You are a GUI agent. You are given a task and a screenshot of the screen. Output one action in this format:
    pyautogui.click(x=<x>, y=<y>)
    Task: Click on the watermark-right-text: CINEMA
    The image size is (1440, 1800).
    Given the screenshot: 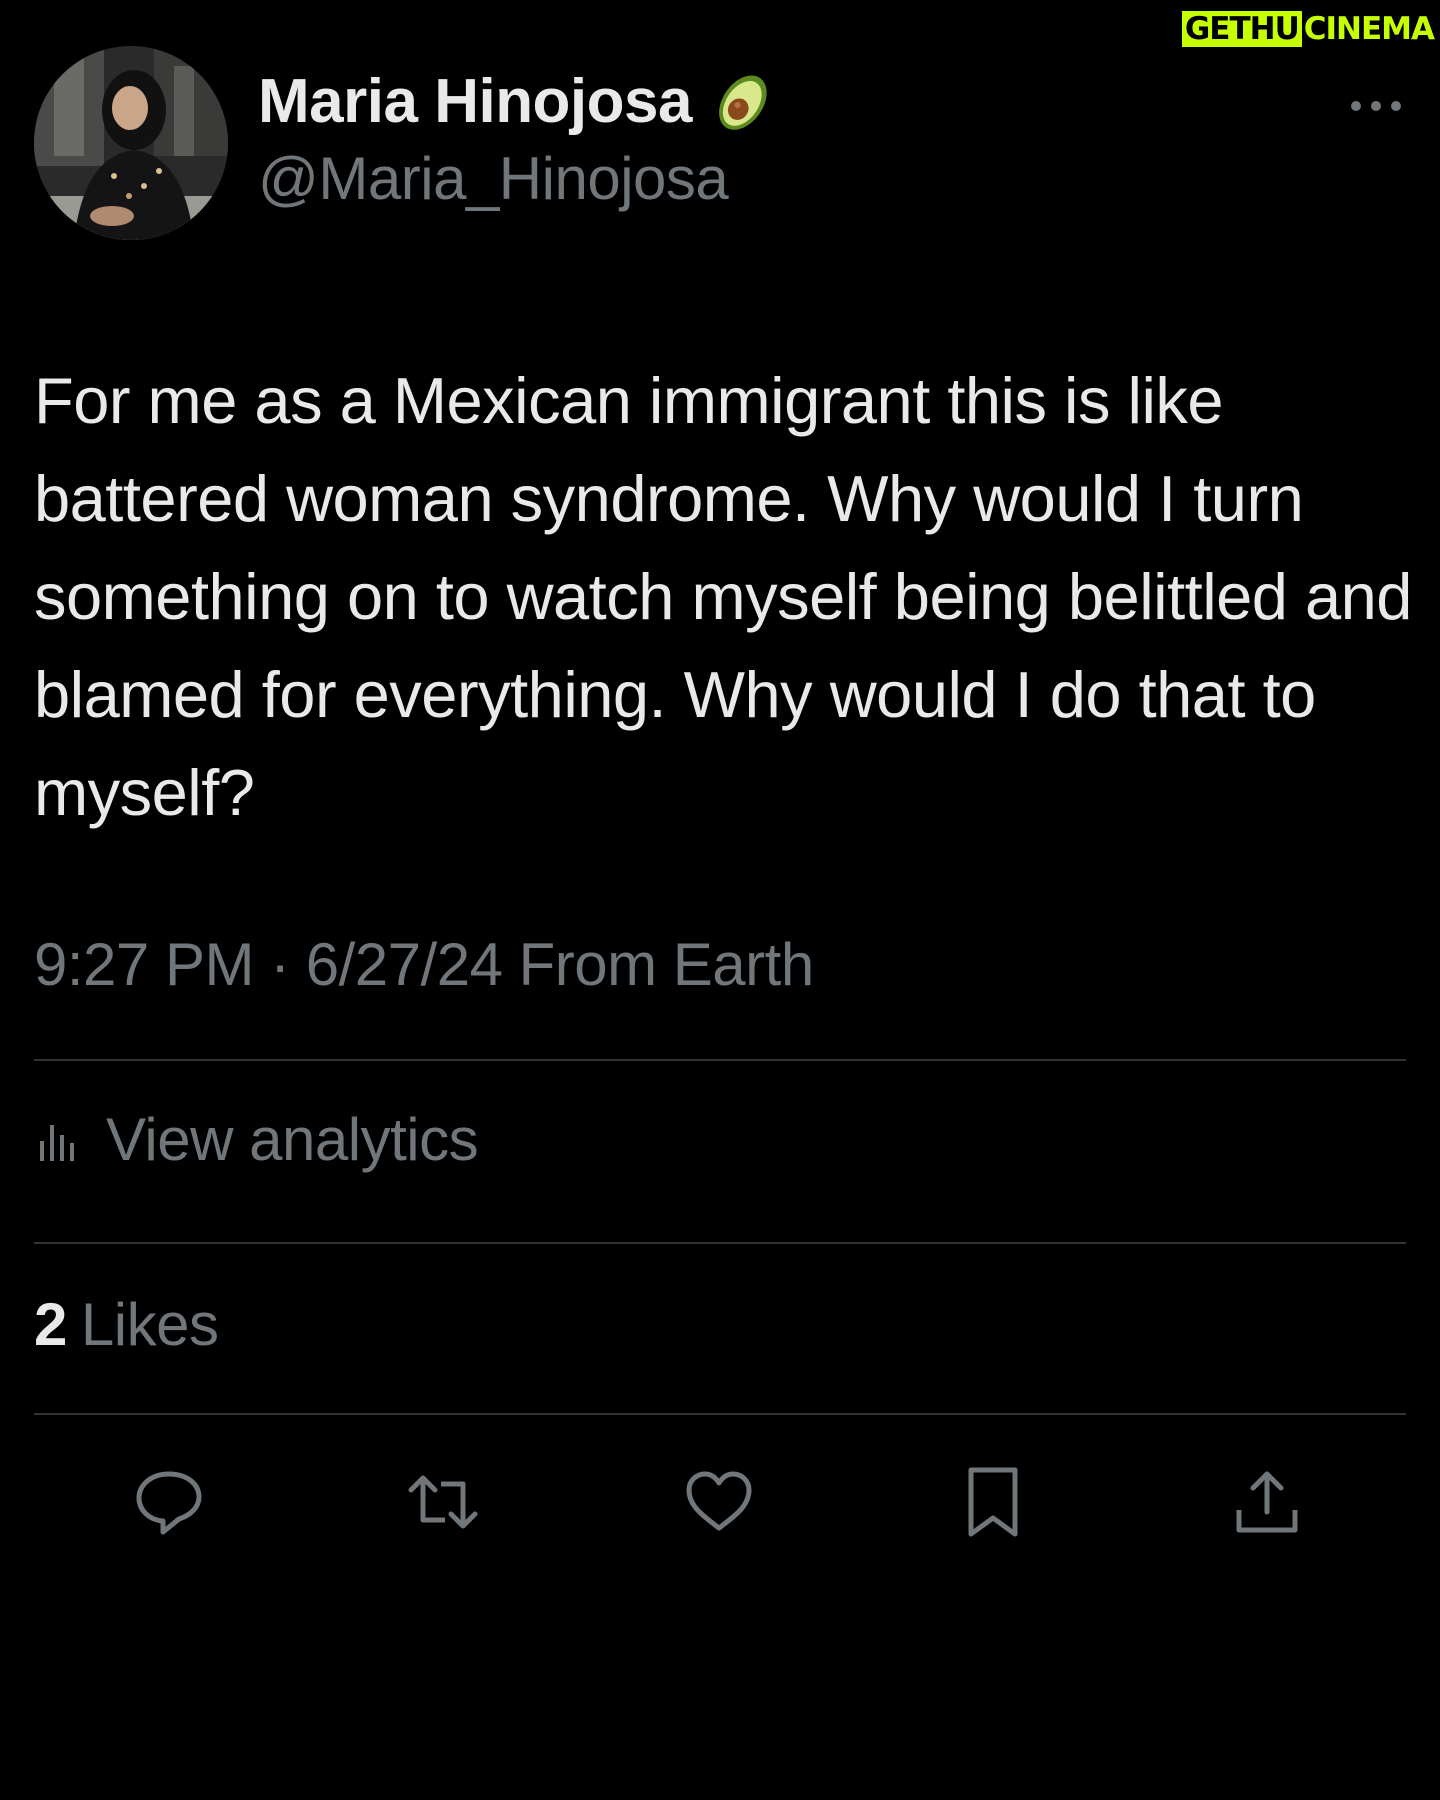 What is the action you would take?
    pyautogui.click(x=1369, y=29)
    